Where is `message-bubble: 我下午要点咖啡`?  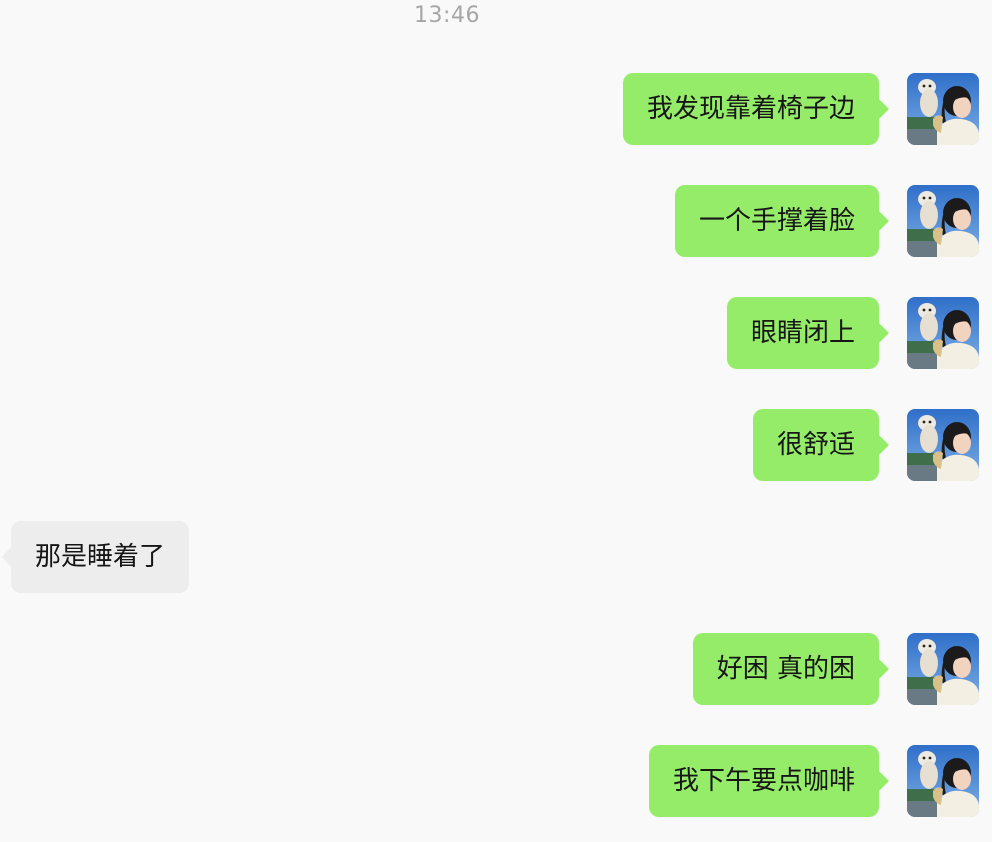 message-bubble: 我下午要点咖啡 is located at coordinates (769, 781).